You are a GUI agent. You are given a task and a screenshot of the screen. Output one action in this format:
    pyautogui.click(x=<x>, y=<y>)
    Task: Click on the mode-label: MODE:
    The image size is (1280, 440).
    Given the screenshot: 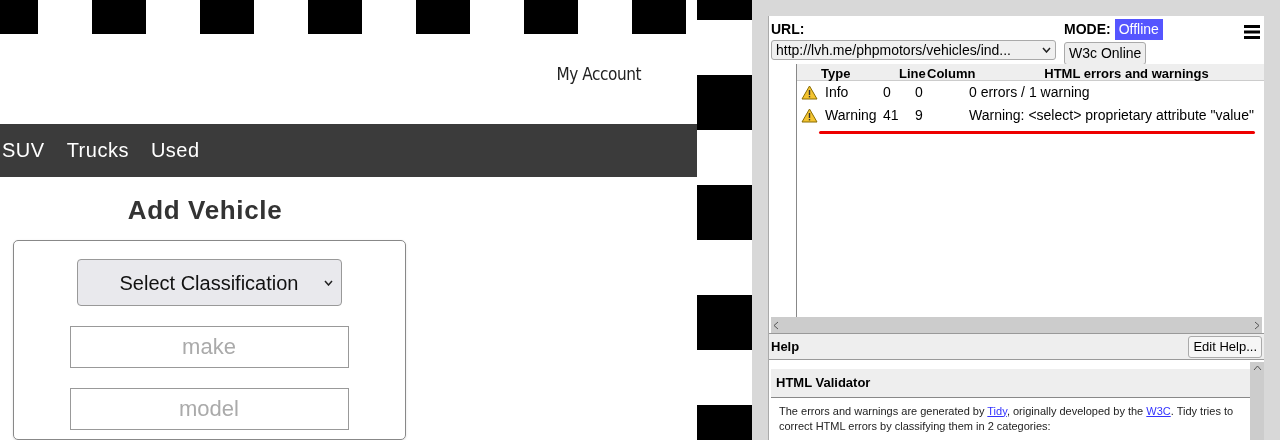 What is the action you would take?
    pyautogui.click(x=1087, y=29)
    